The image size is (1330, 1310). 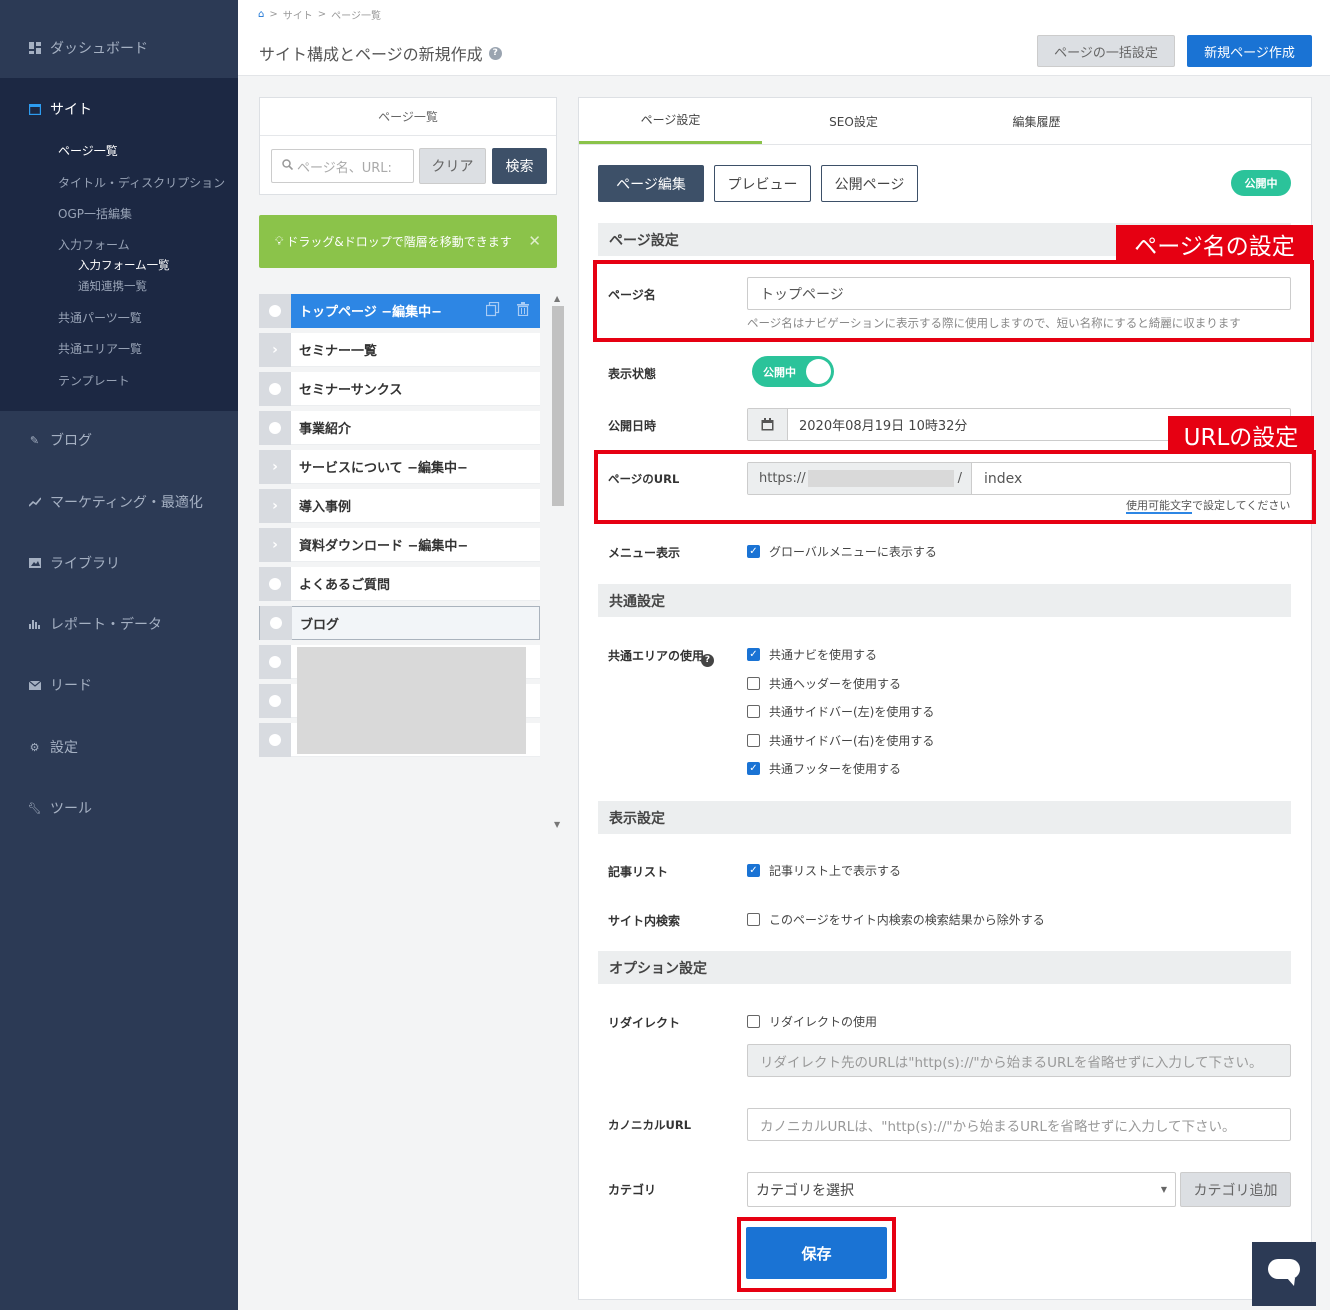 I want to click on sidebar-item-report: レポート・データ, so click(x=119, y=624).